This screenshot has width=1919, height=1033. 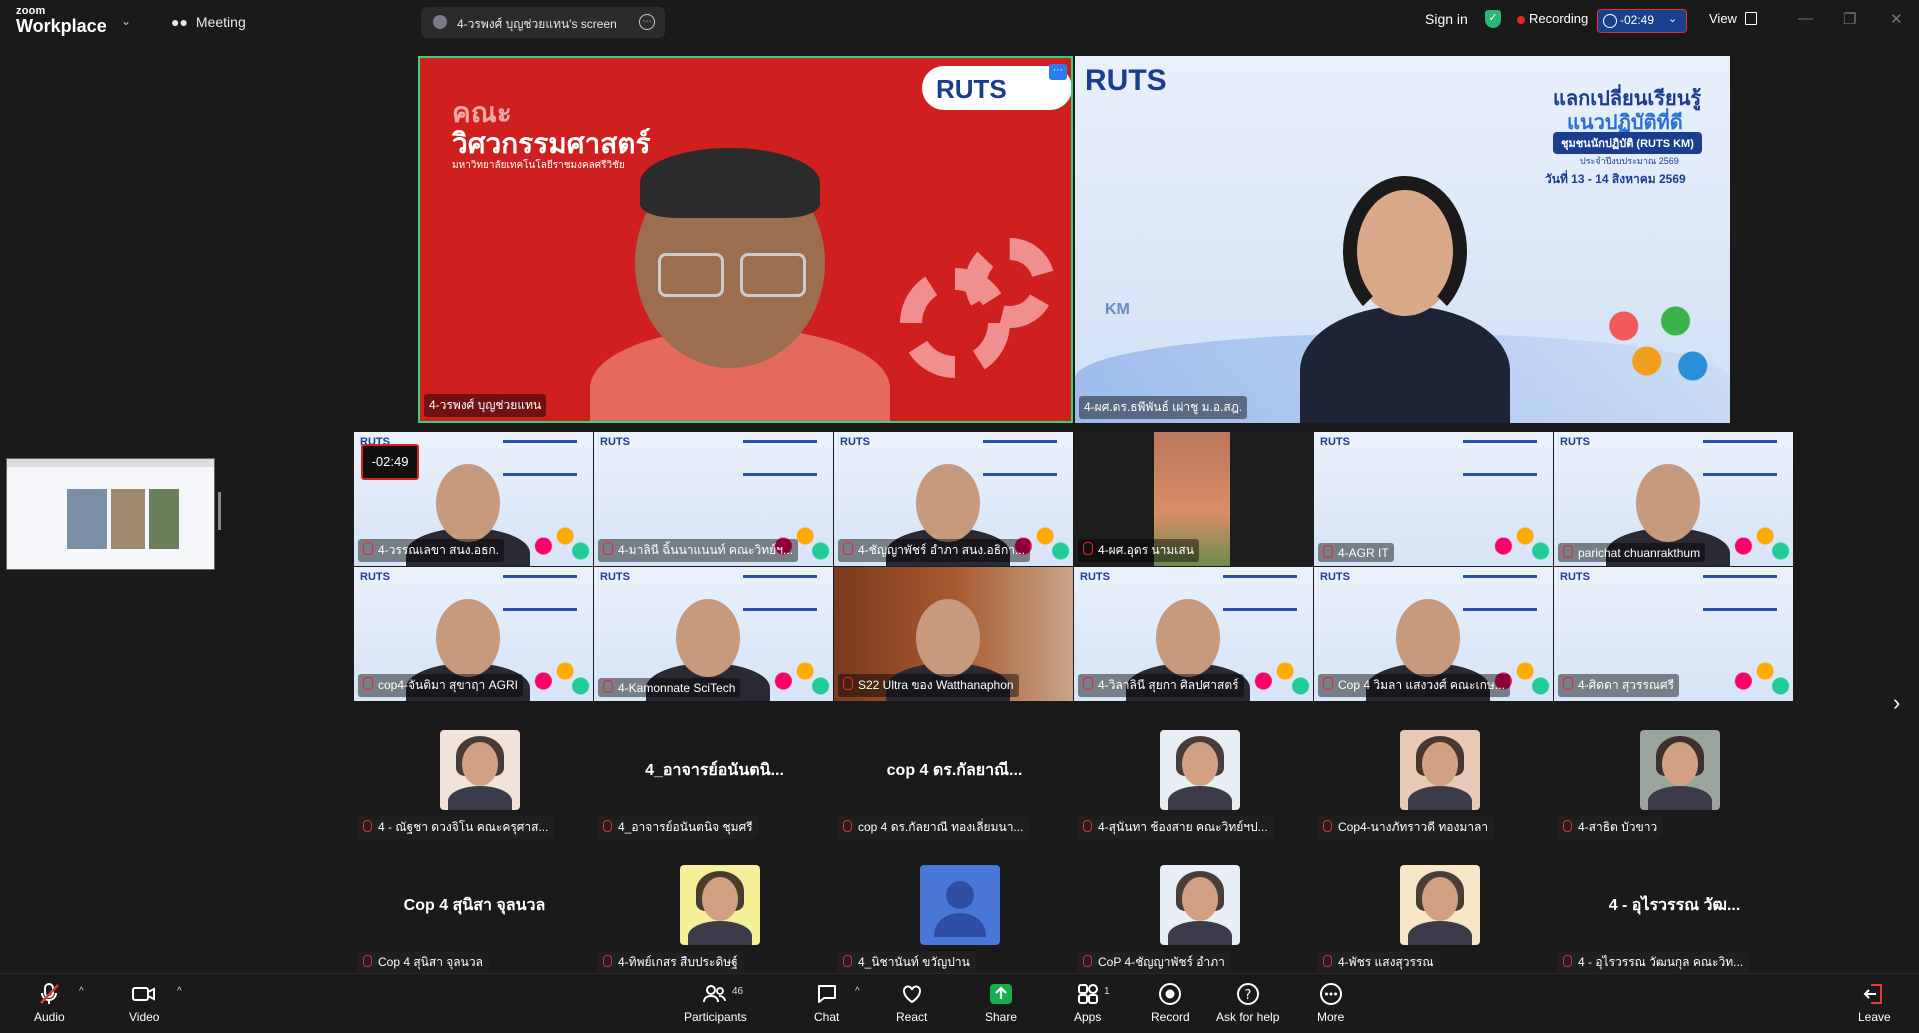 What do you see at coordinates (1673, 499) in the screenshot?
I see `gallery-video-tile: RUTS parichat chuanrakthum` at bounding box center [1673, 499].